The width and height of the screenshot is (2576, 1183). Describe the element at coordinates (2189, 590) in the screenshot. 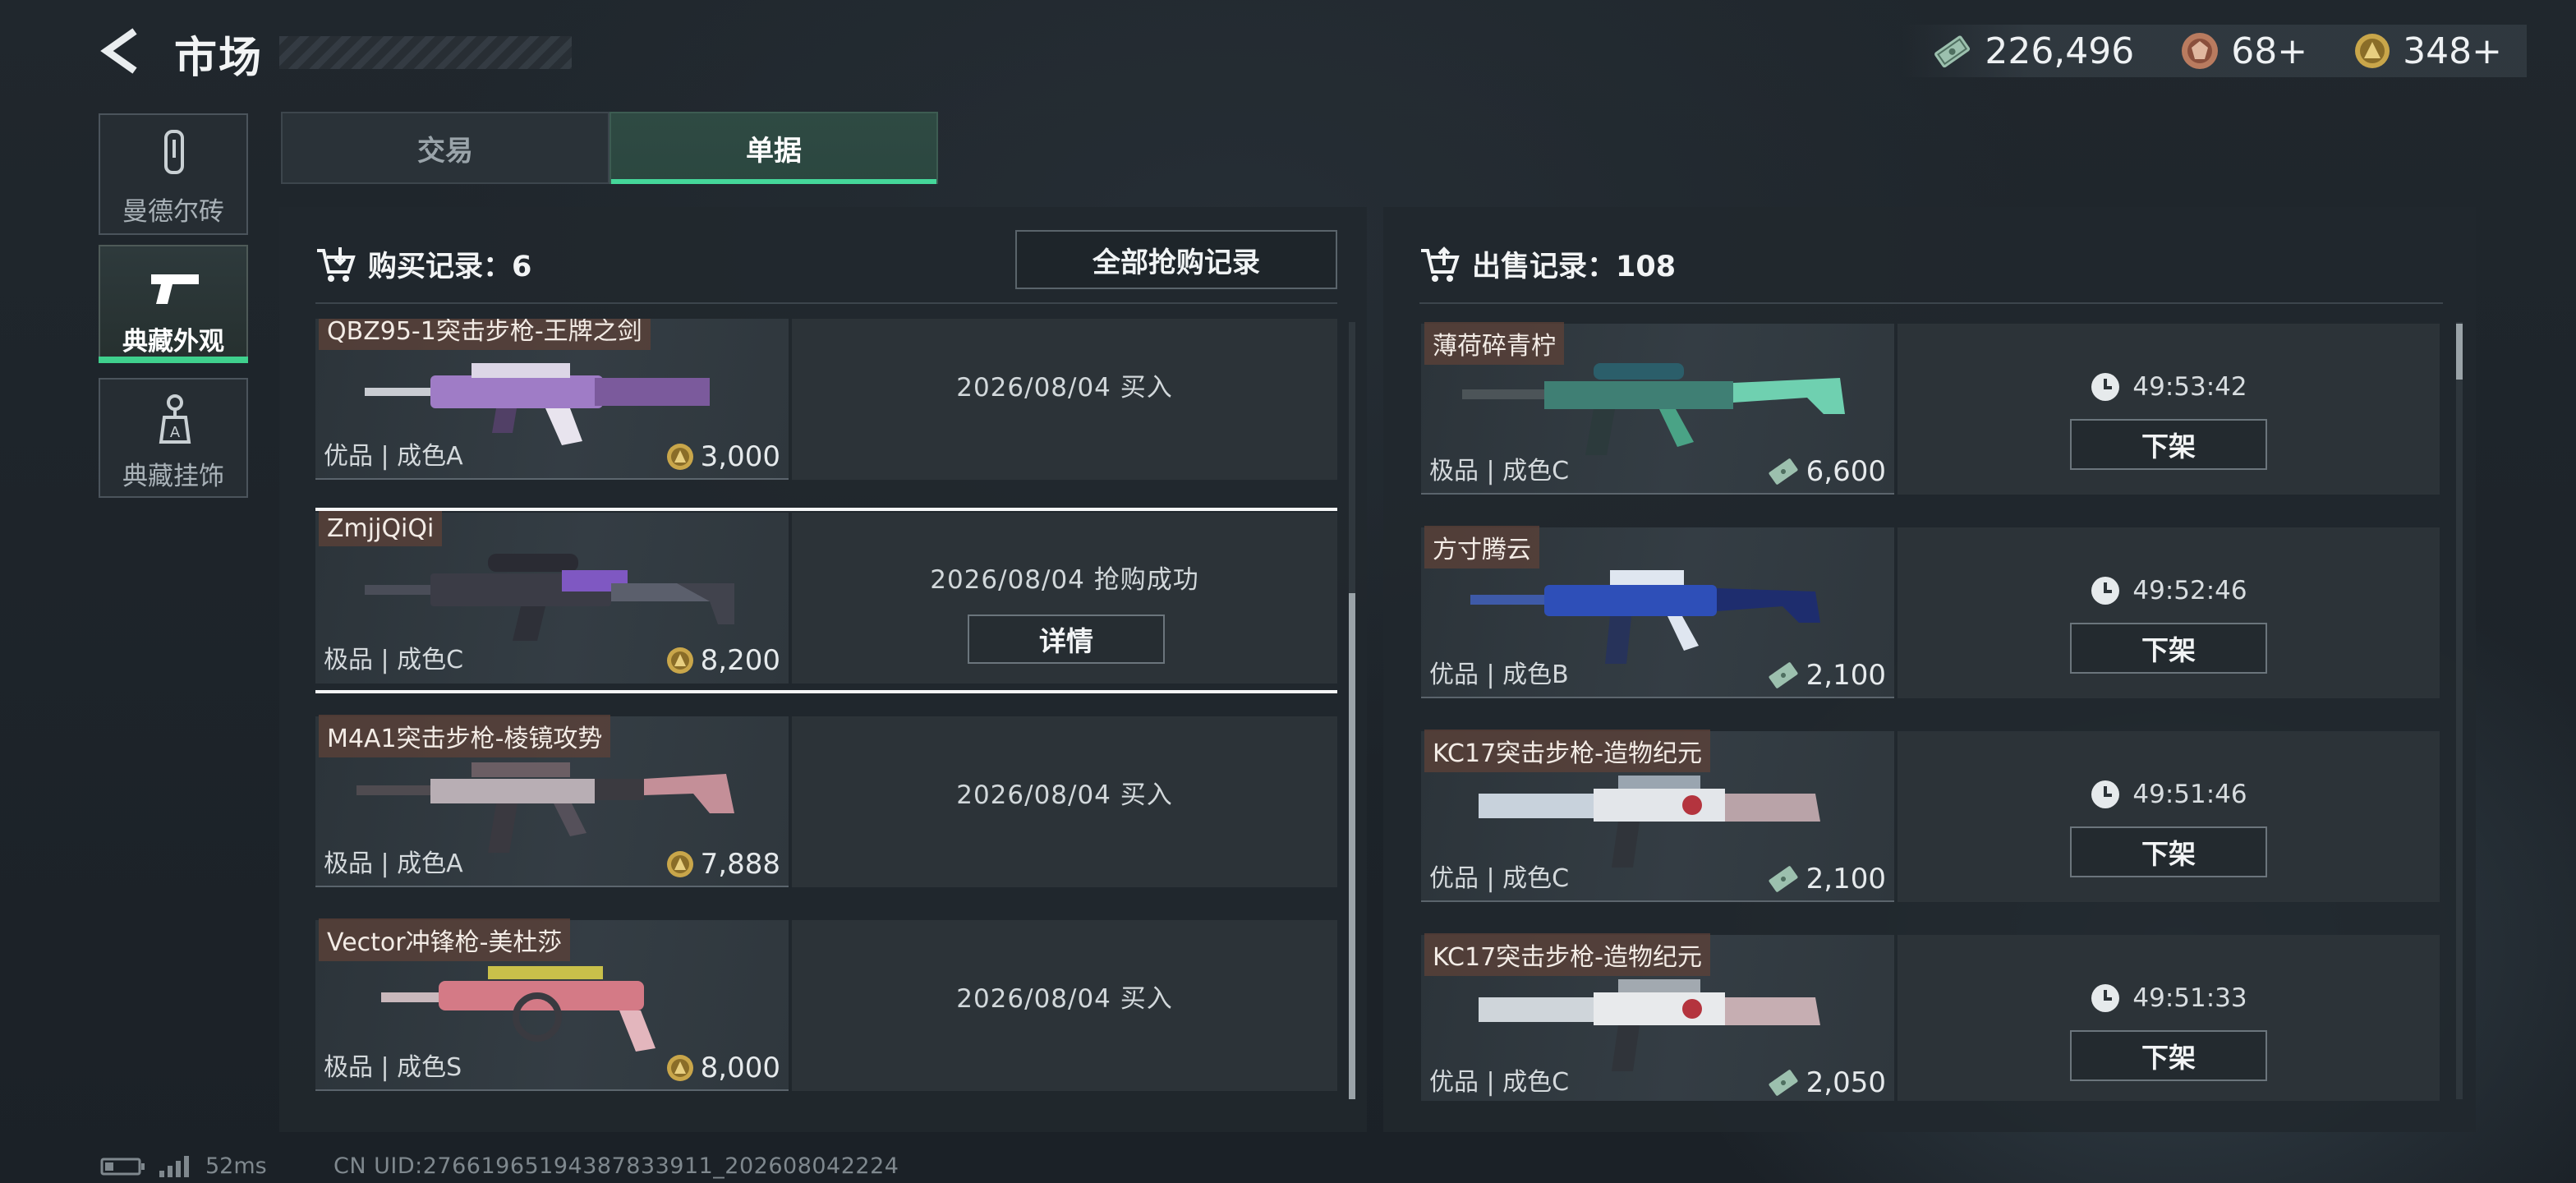

I see `timer-value: 49:52:46` at that location.